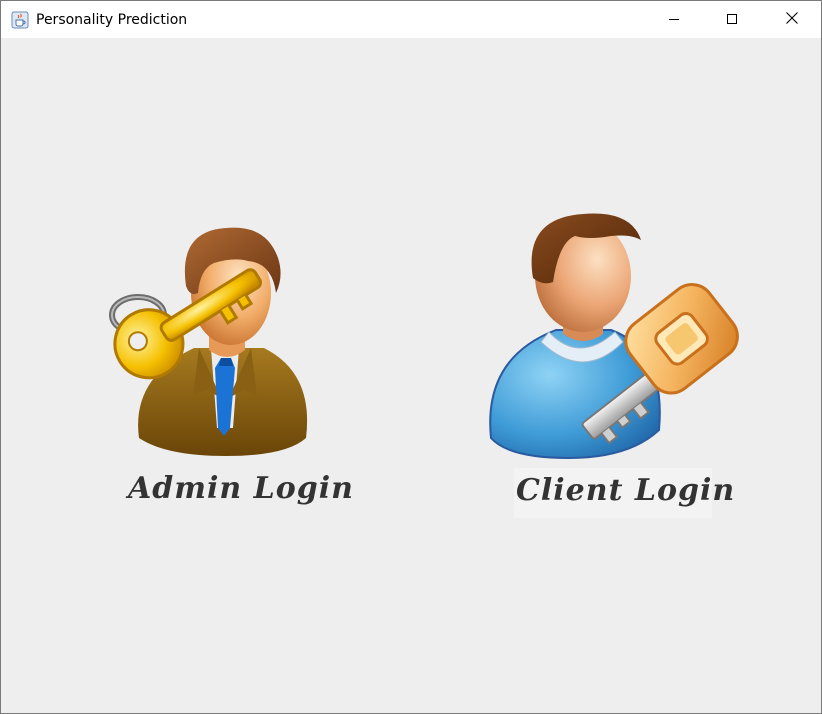 Image resolution: width=822 pixels, height=714 pixels. I want to click on client-user-key-icon, so click(614, 336).